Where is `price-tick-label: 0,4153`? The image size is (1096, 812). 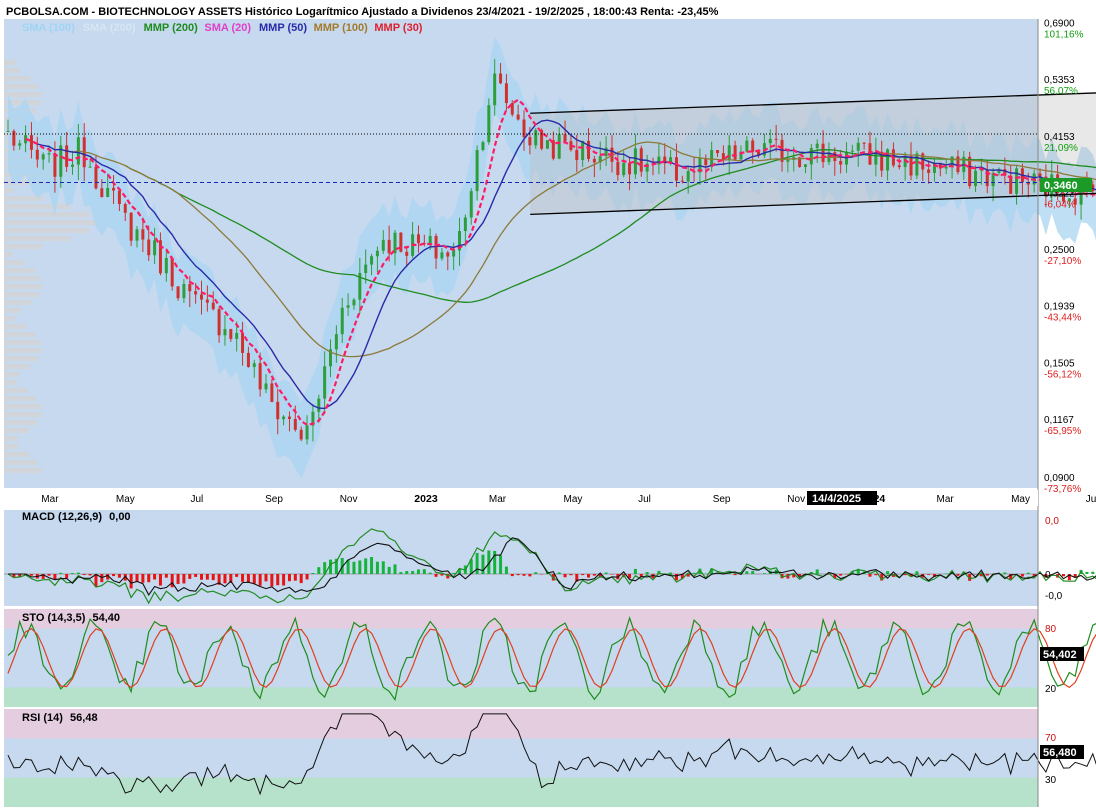
price-tick-label: 0,4153 is located at coordinates (1059, 137).